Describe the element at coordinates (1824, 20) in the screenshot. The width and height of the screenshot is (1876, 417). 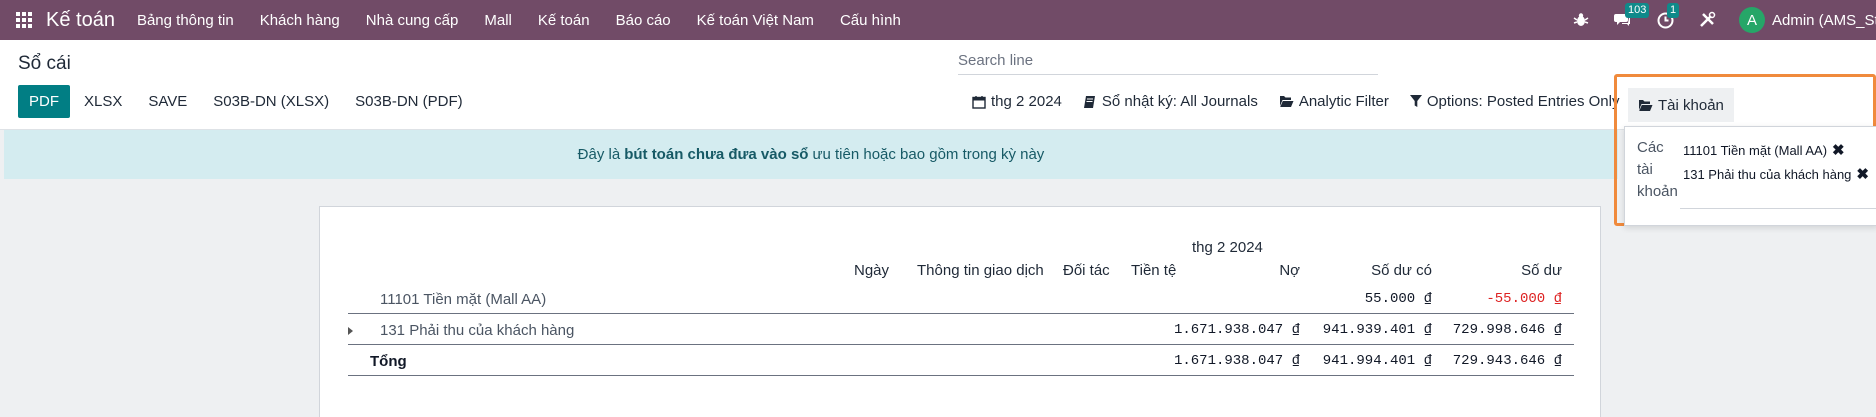
I see `user-menu: Admin (AMS_Sta` at that location.